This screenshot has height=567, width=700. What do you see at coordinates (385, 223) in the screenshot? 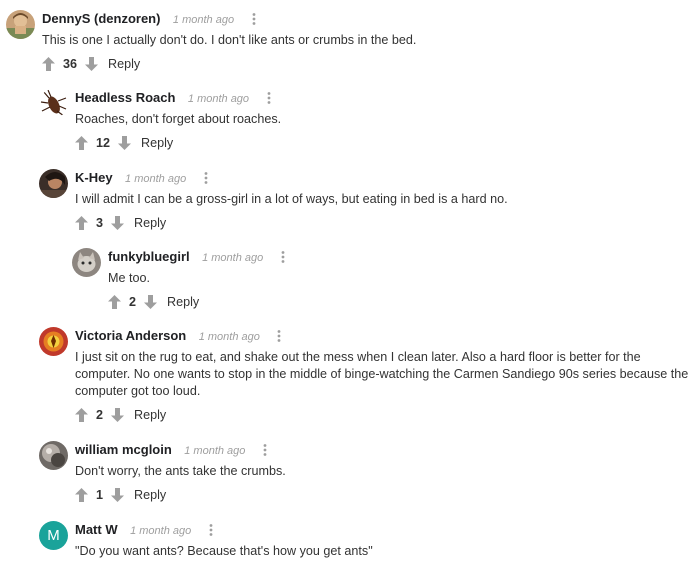
I see `comment-actions: 3 Reply` at bounding box center [385, 223].